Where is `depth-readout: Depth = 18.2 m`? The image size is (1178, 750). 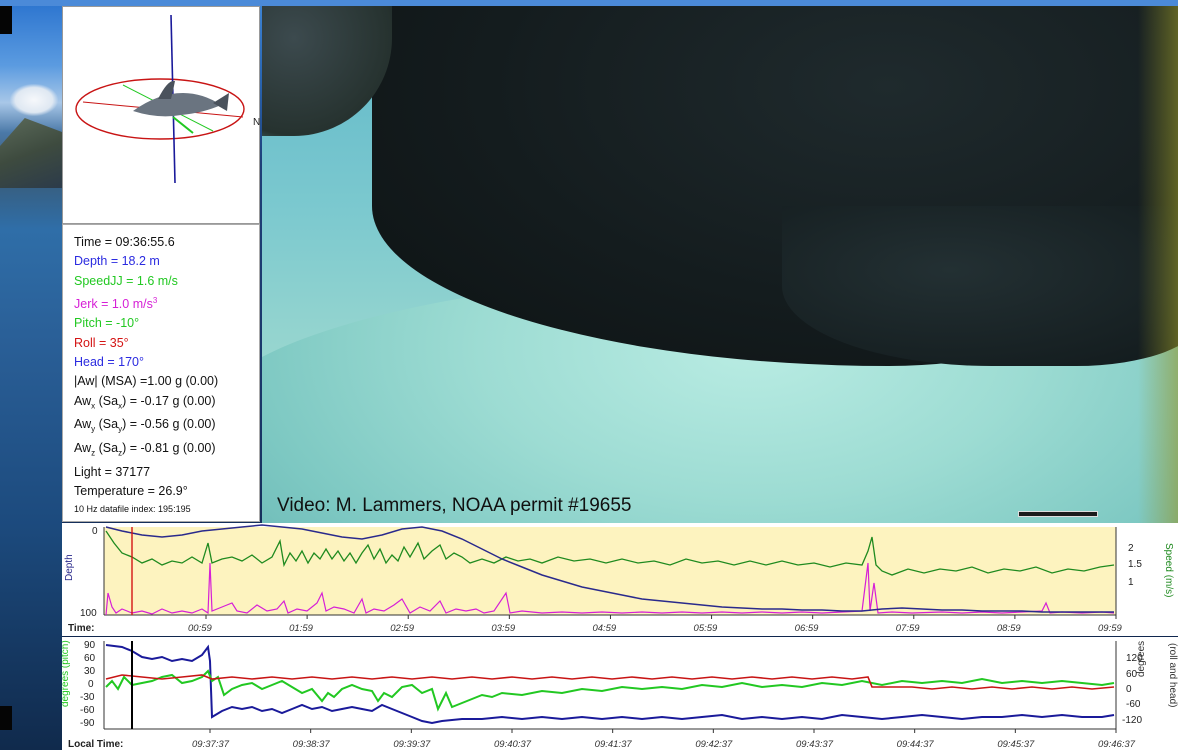
depth-readout: Depth = 18.2 m is located at coordinates (117, 261).